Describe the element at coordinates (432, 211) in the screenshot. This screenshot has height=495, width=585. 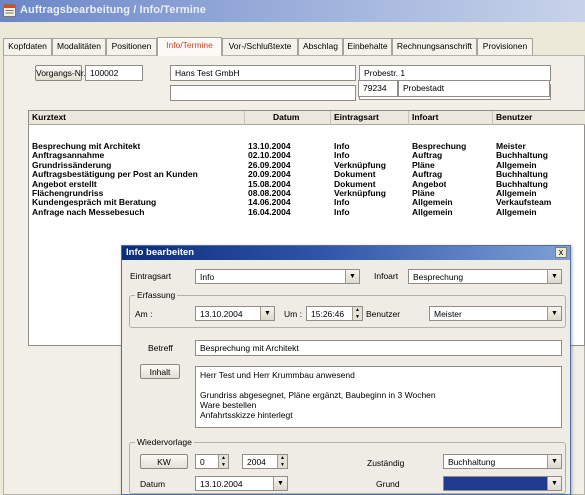
I see `cell-infoart: Allgemein` at that location.